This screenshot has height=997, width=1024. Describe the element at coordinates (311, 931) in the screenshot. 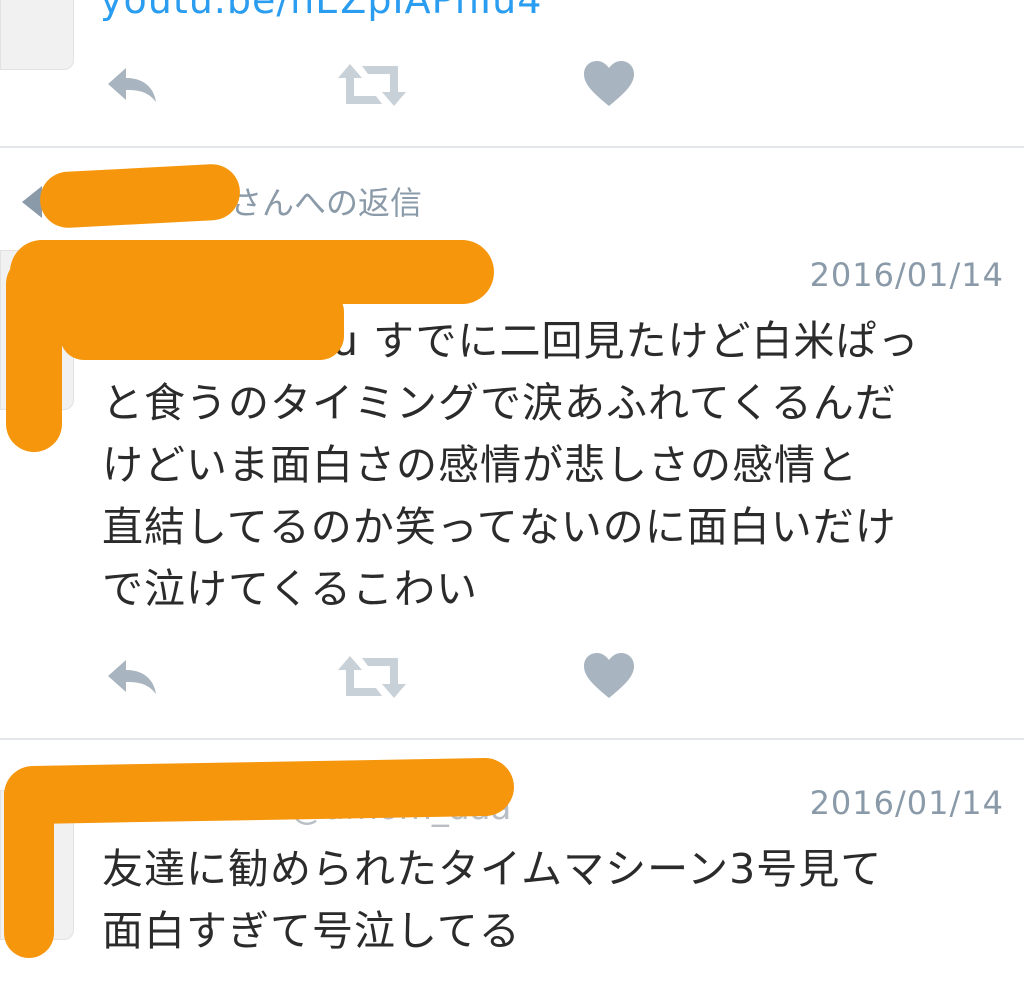

I see `tweet-line: 面白すぎて号泣してる` at that location.